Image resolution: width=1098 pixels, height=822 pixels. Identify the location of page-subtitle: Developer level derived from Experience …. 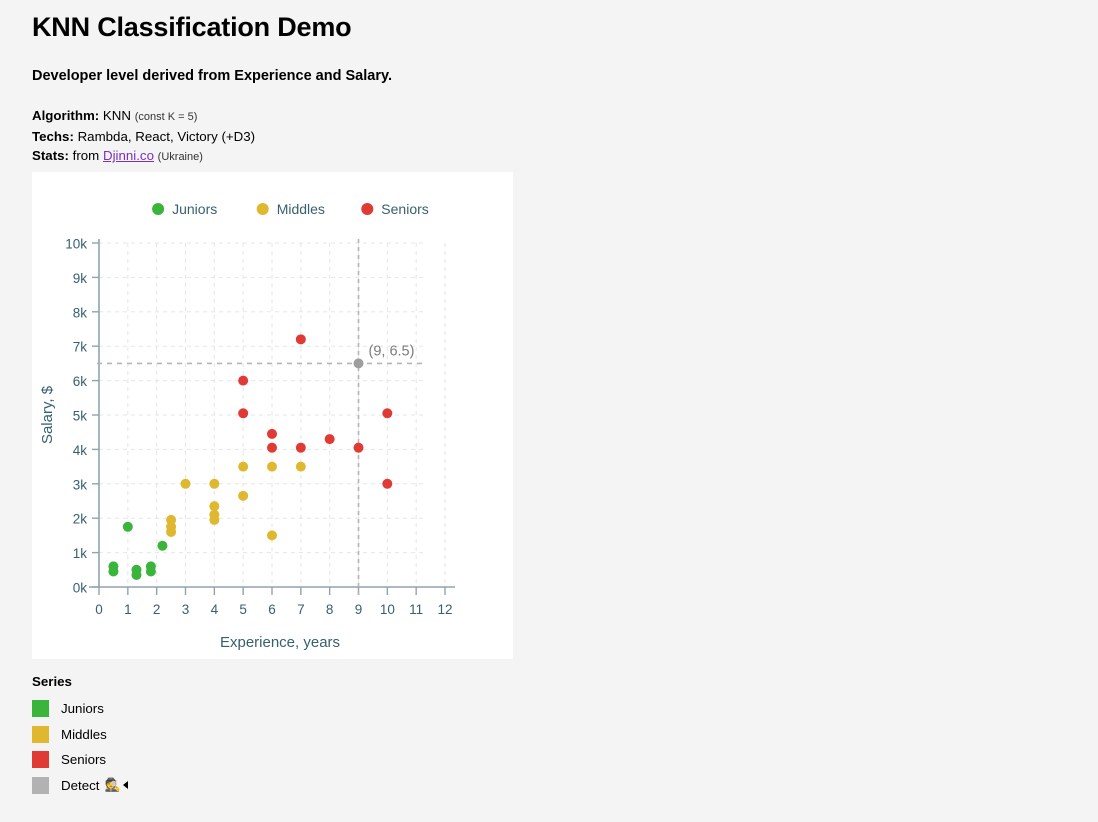
(212, 76).